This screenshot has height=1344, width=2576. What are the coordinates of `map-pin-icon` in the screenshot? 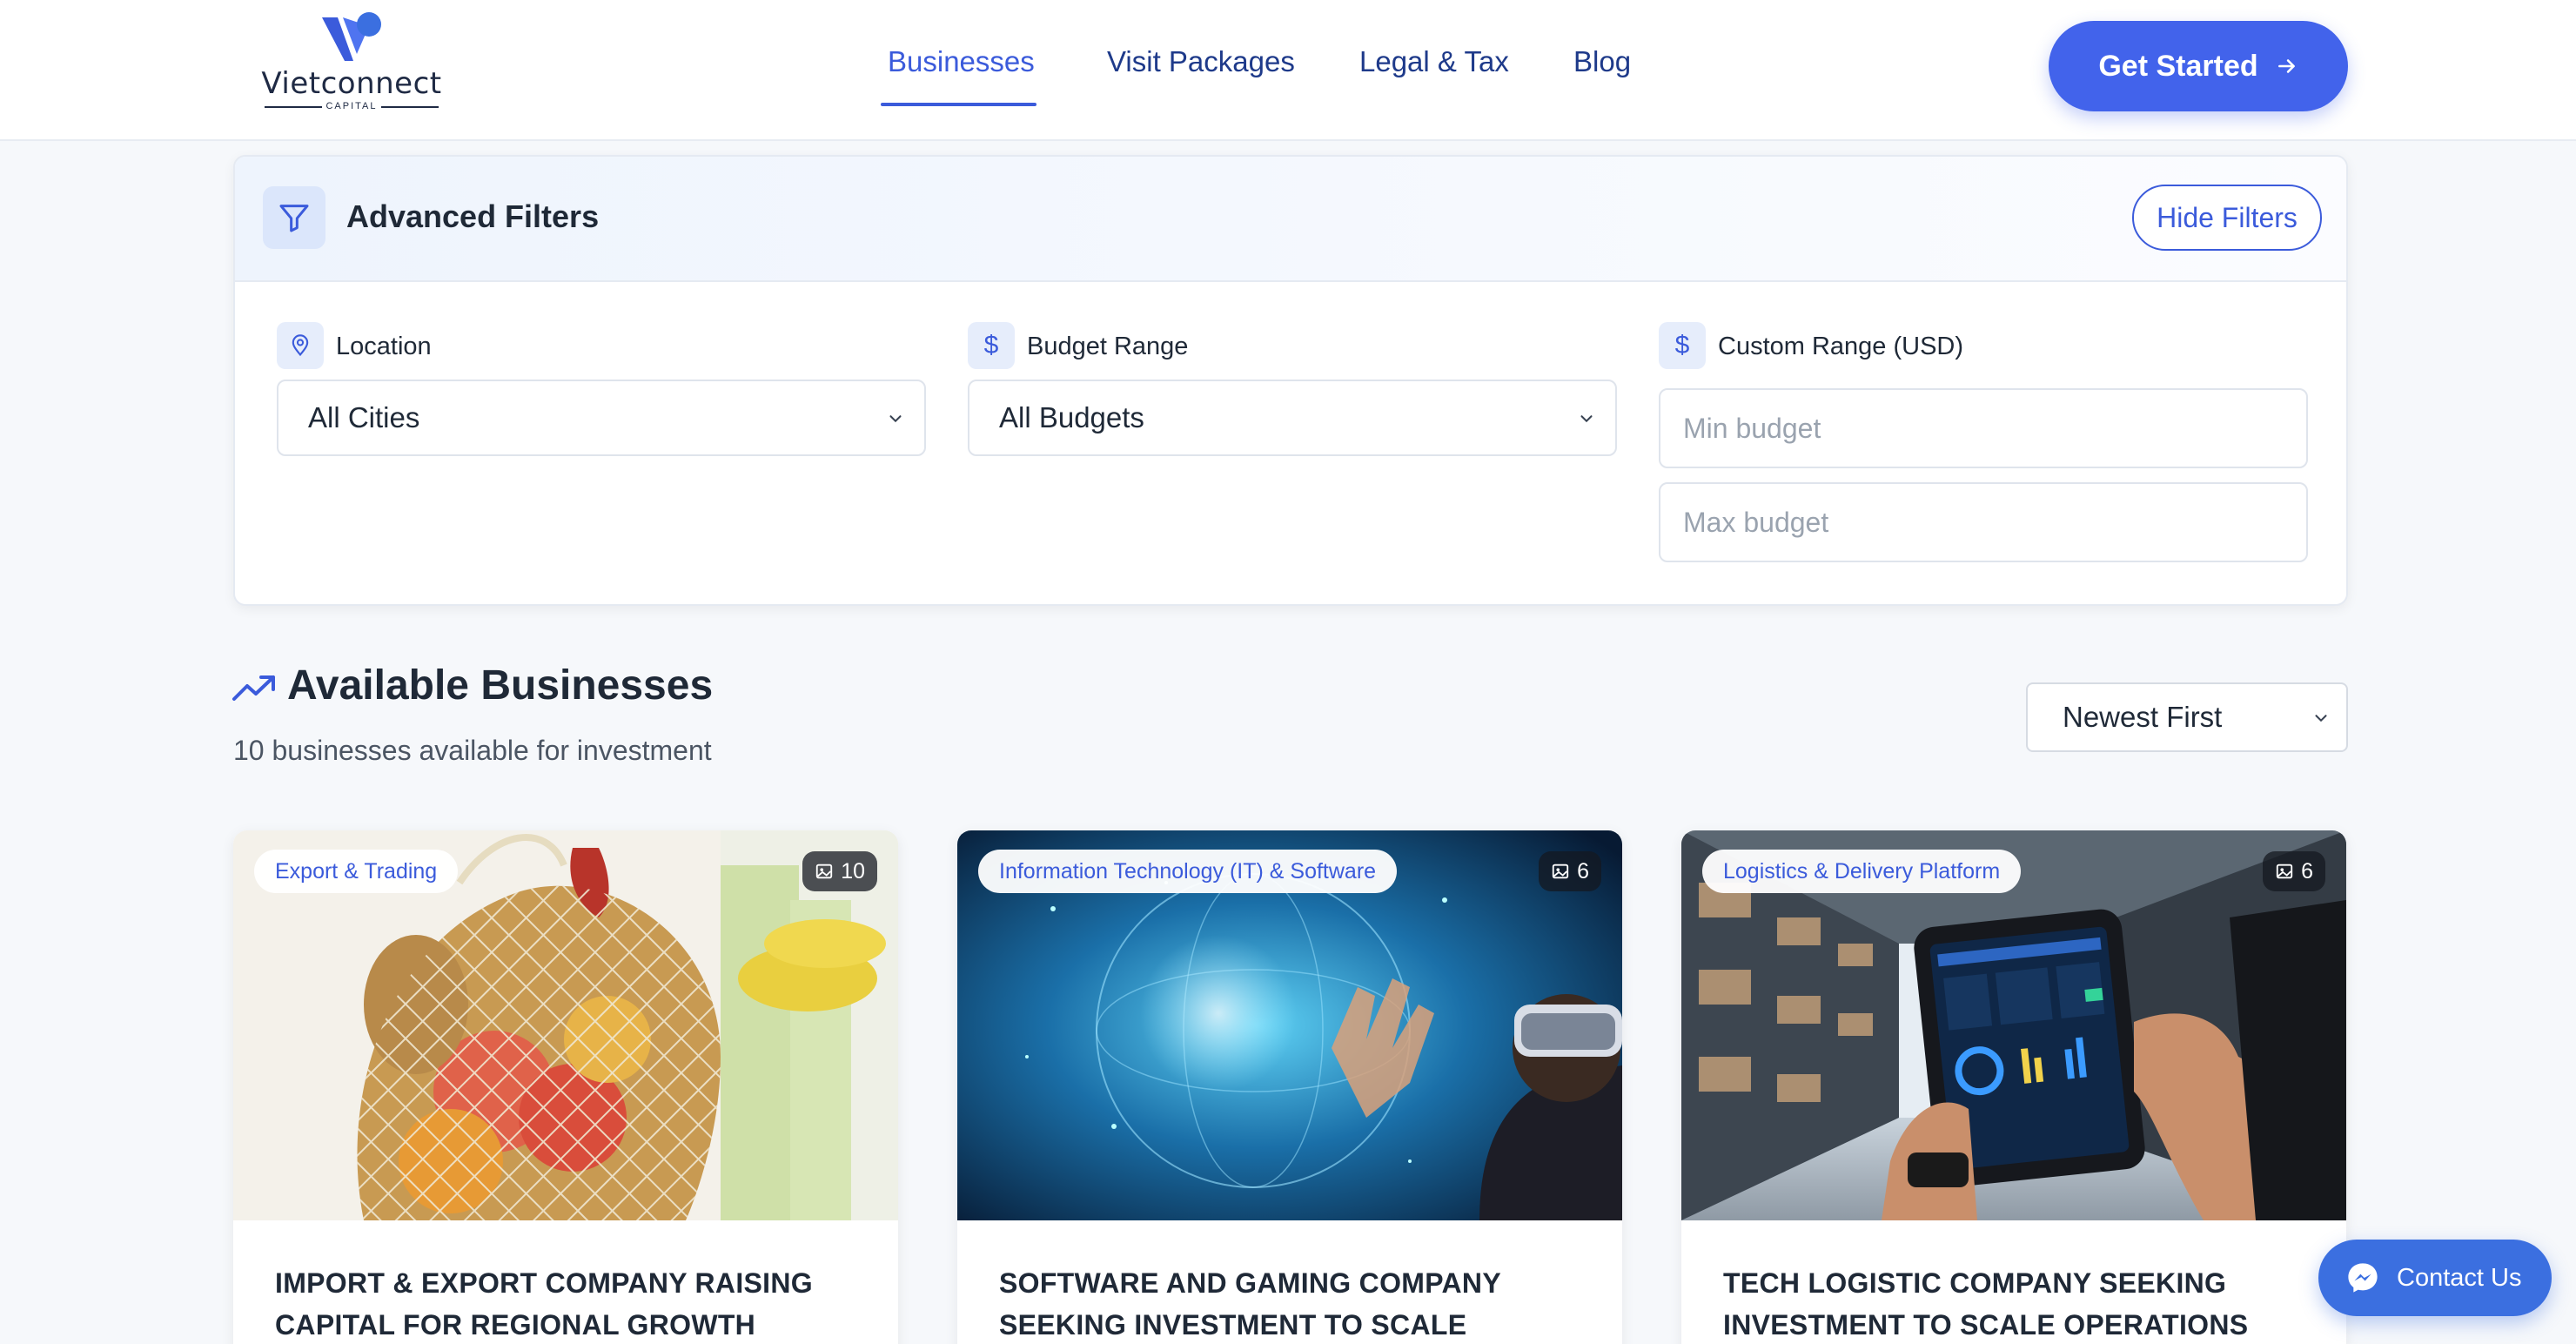 It's located at (301, 345).